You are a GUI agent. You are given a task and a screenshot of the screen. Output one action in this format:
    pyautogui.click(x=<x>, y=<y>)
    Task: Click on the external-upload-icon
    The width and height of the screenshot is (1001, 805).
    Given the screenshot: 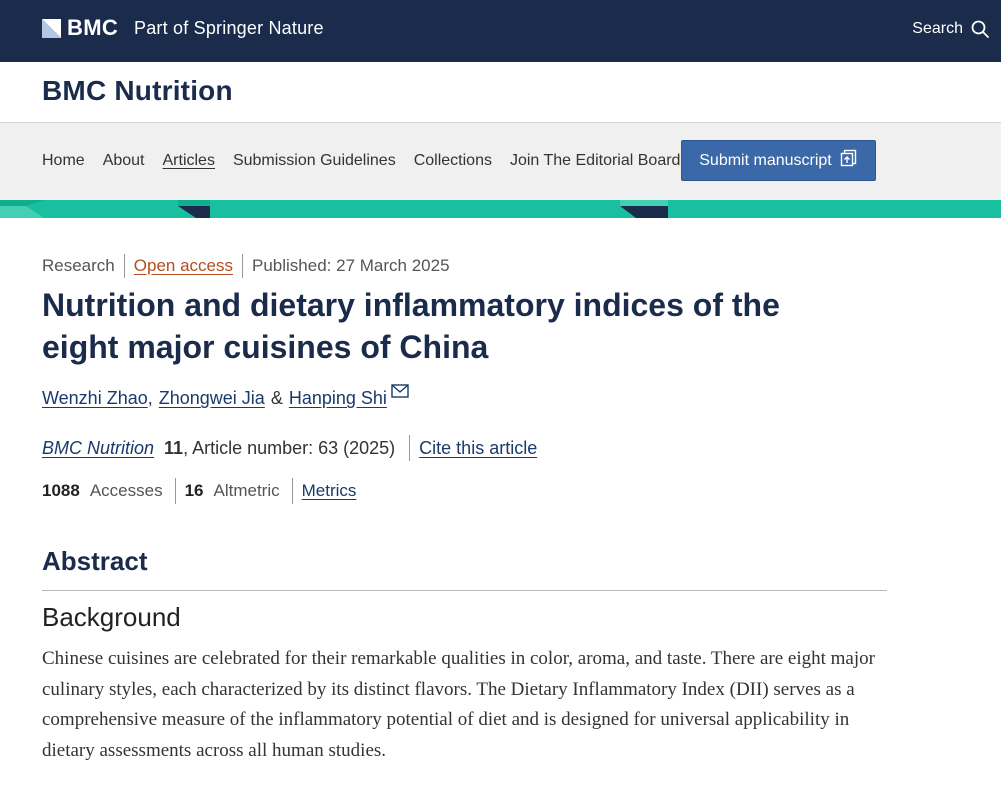 What is the action you would take?
    pyautogui.click(x=849, y=160)
    